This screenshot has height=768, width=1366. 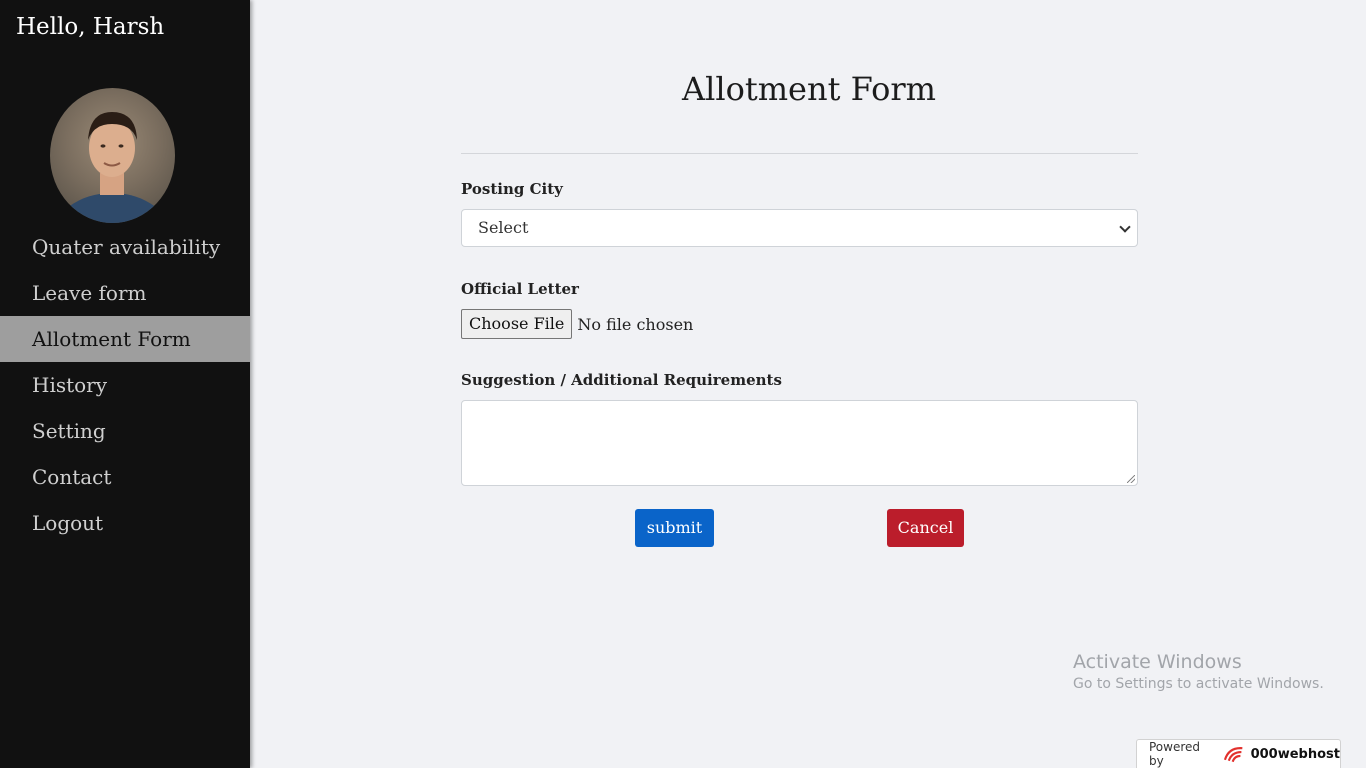 I want to click on avatar, so click(x=112, y=155).